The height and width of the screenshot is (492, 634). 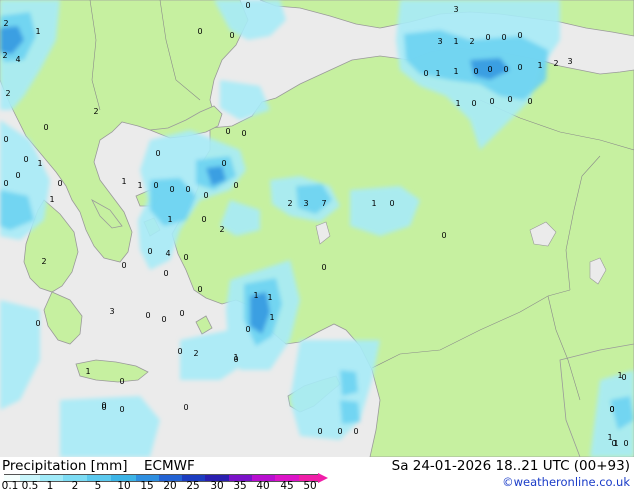 I want to click on colorbar-label: 2, so click(x=75, y=486).